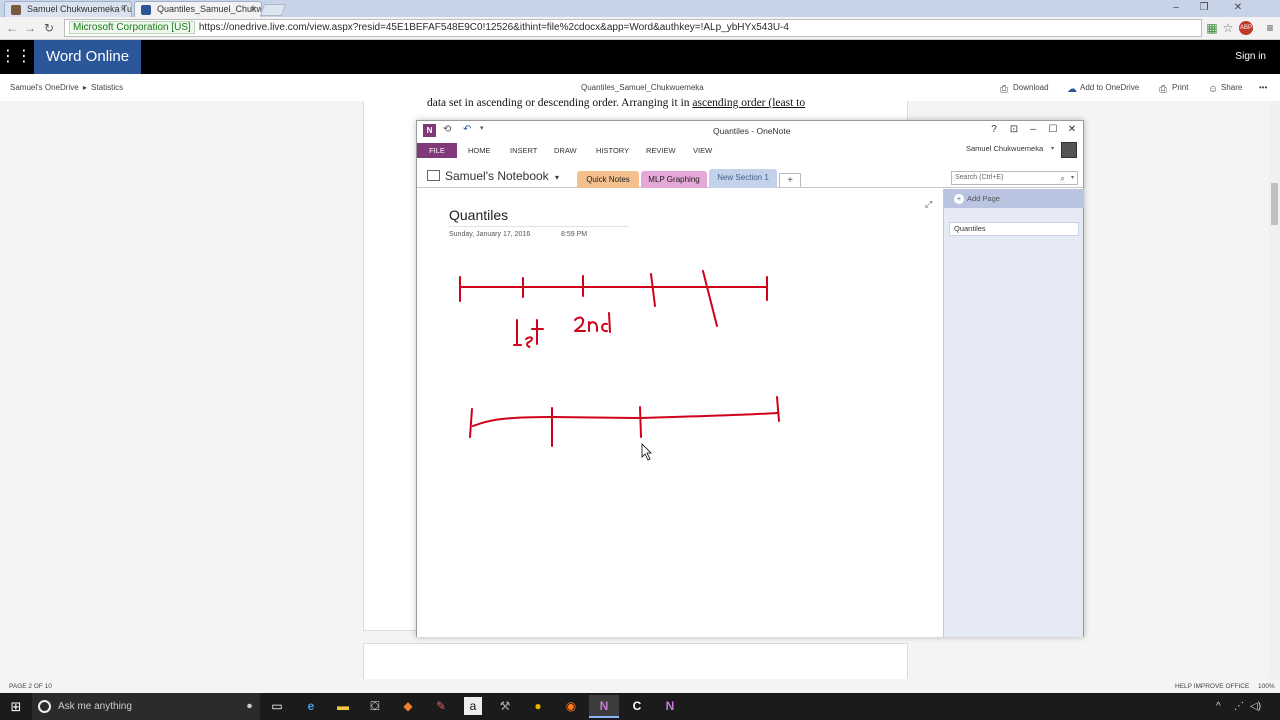  Describe the element at coordinates (1176, 7) in the screenshot. I see `window-minimize-button: –` at that location.